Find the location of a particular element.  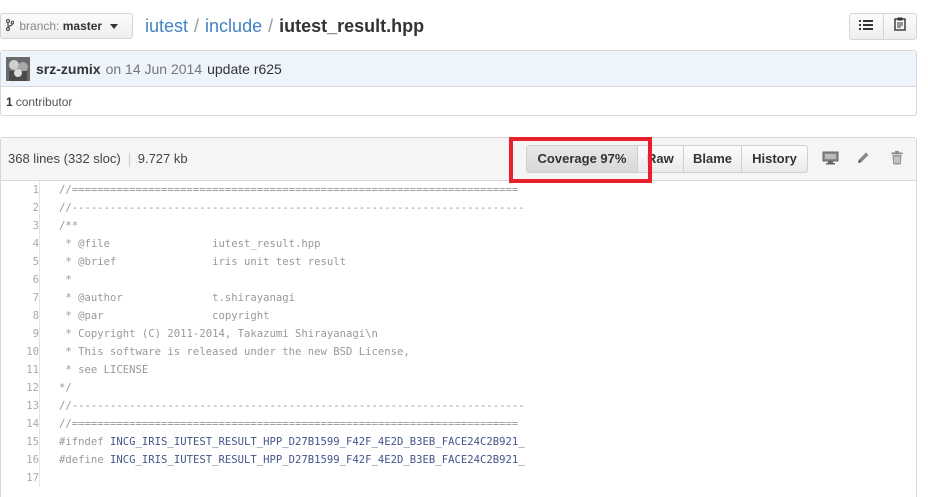

line-number: 15 is located at coordinates (20, 442).